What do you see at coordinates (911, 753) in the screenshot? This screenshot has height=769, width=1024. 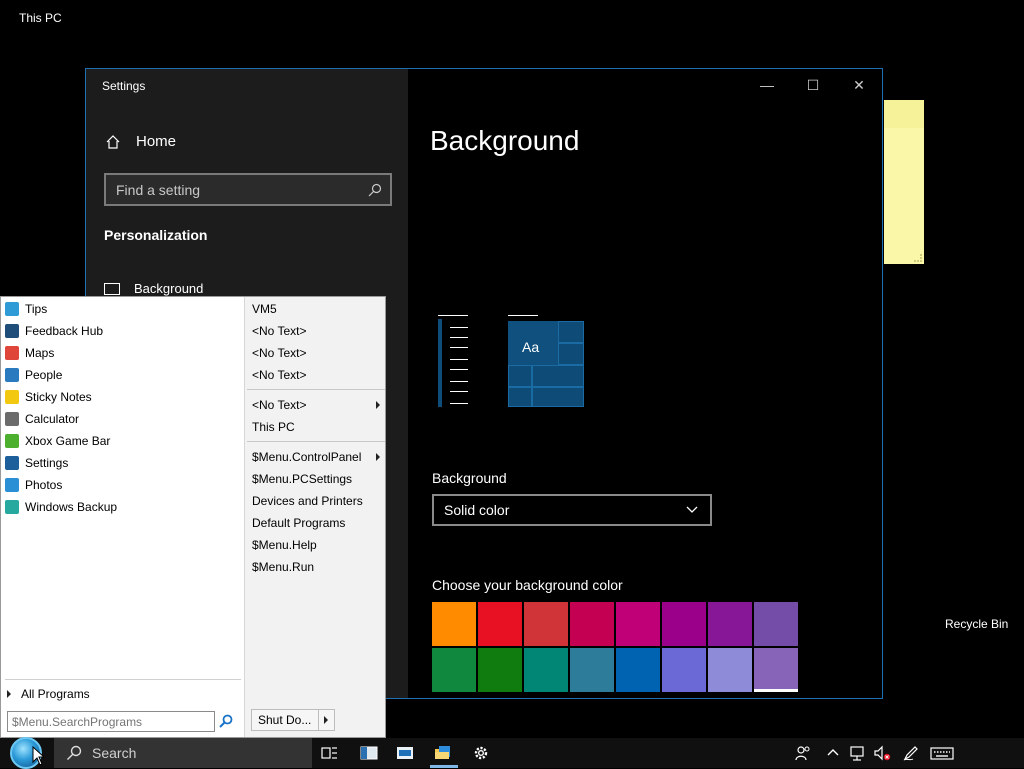 I see `pen-icon` at bounding box center [911, 753].